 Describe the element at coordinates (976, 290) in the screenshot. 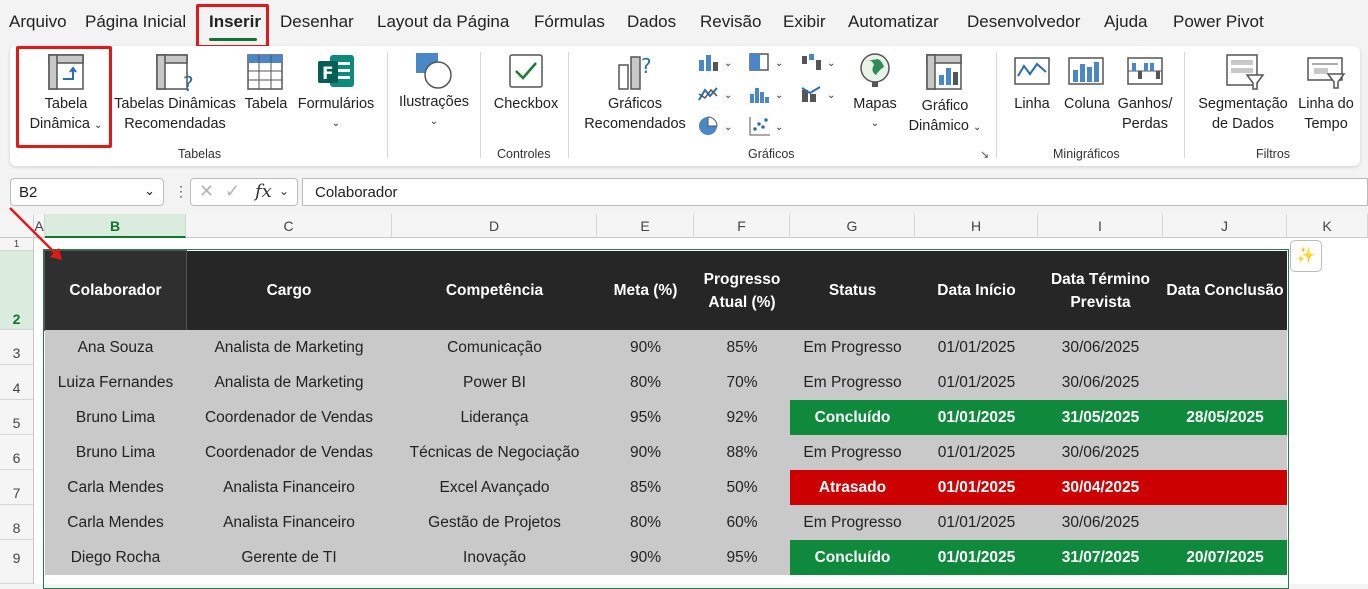

I see `header-data-inicio: Data Início` at that location.